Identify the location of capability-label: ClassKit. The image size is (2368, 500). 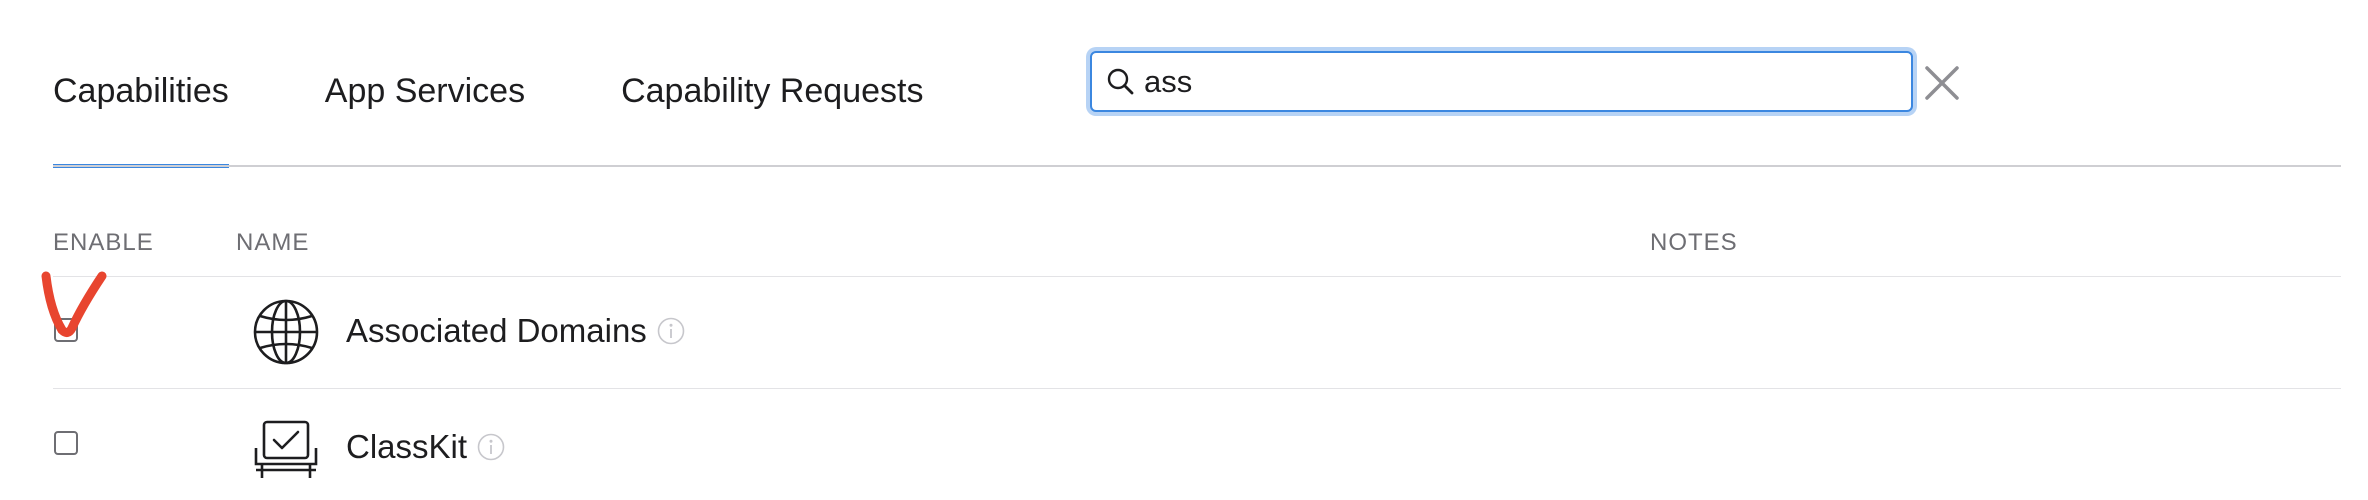
(407, 446).